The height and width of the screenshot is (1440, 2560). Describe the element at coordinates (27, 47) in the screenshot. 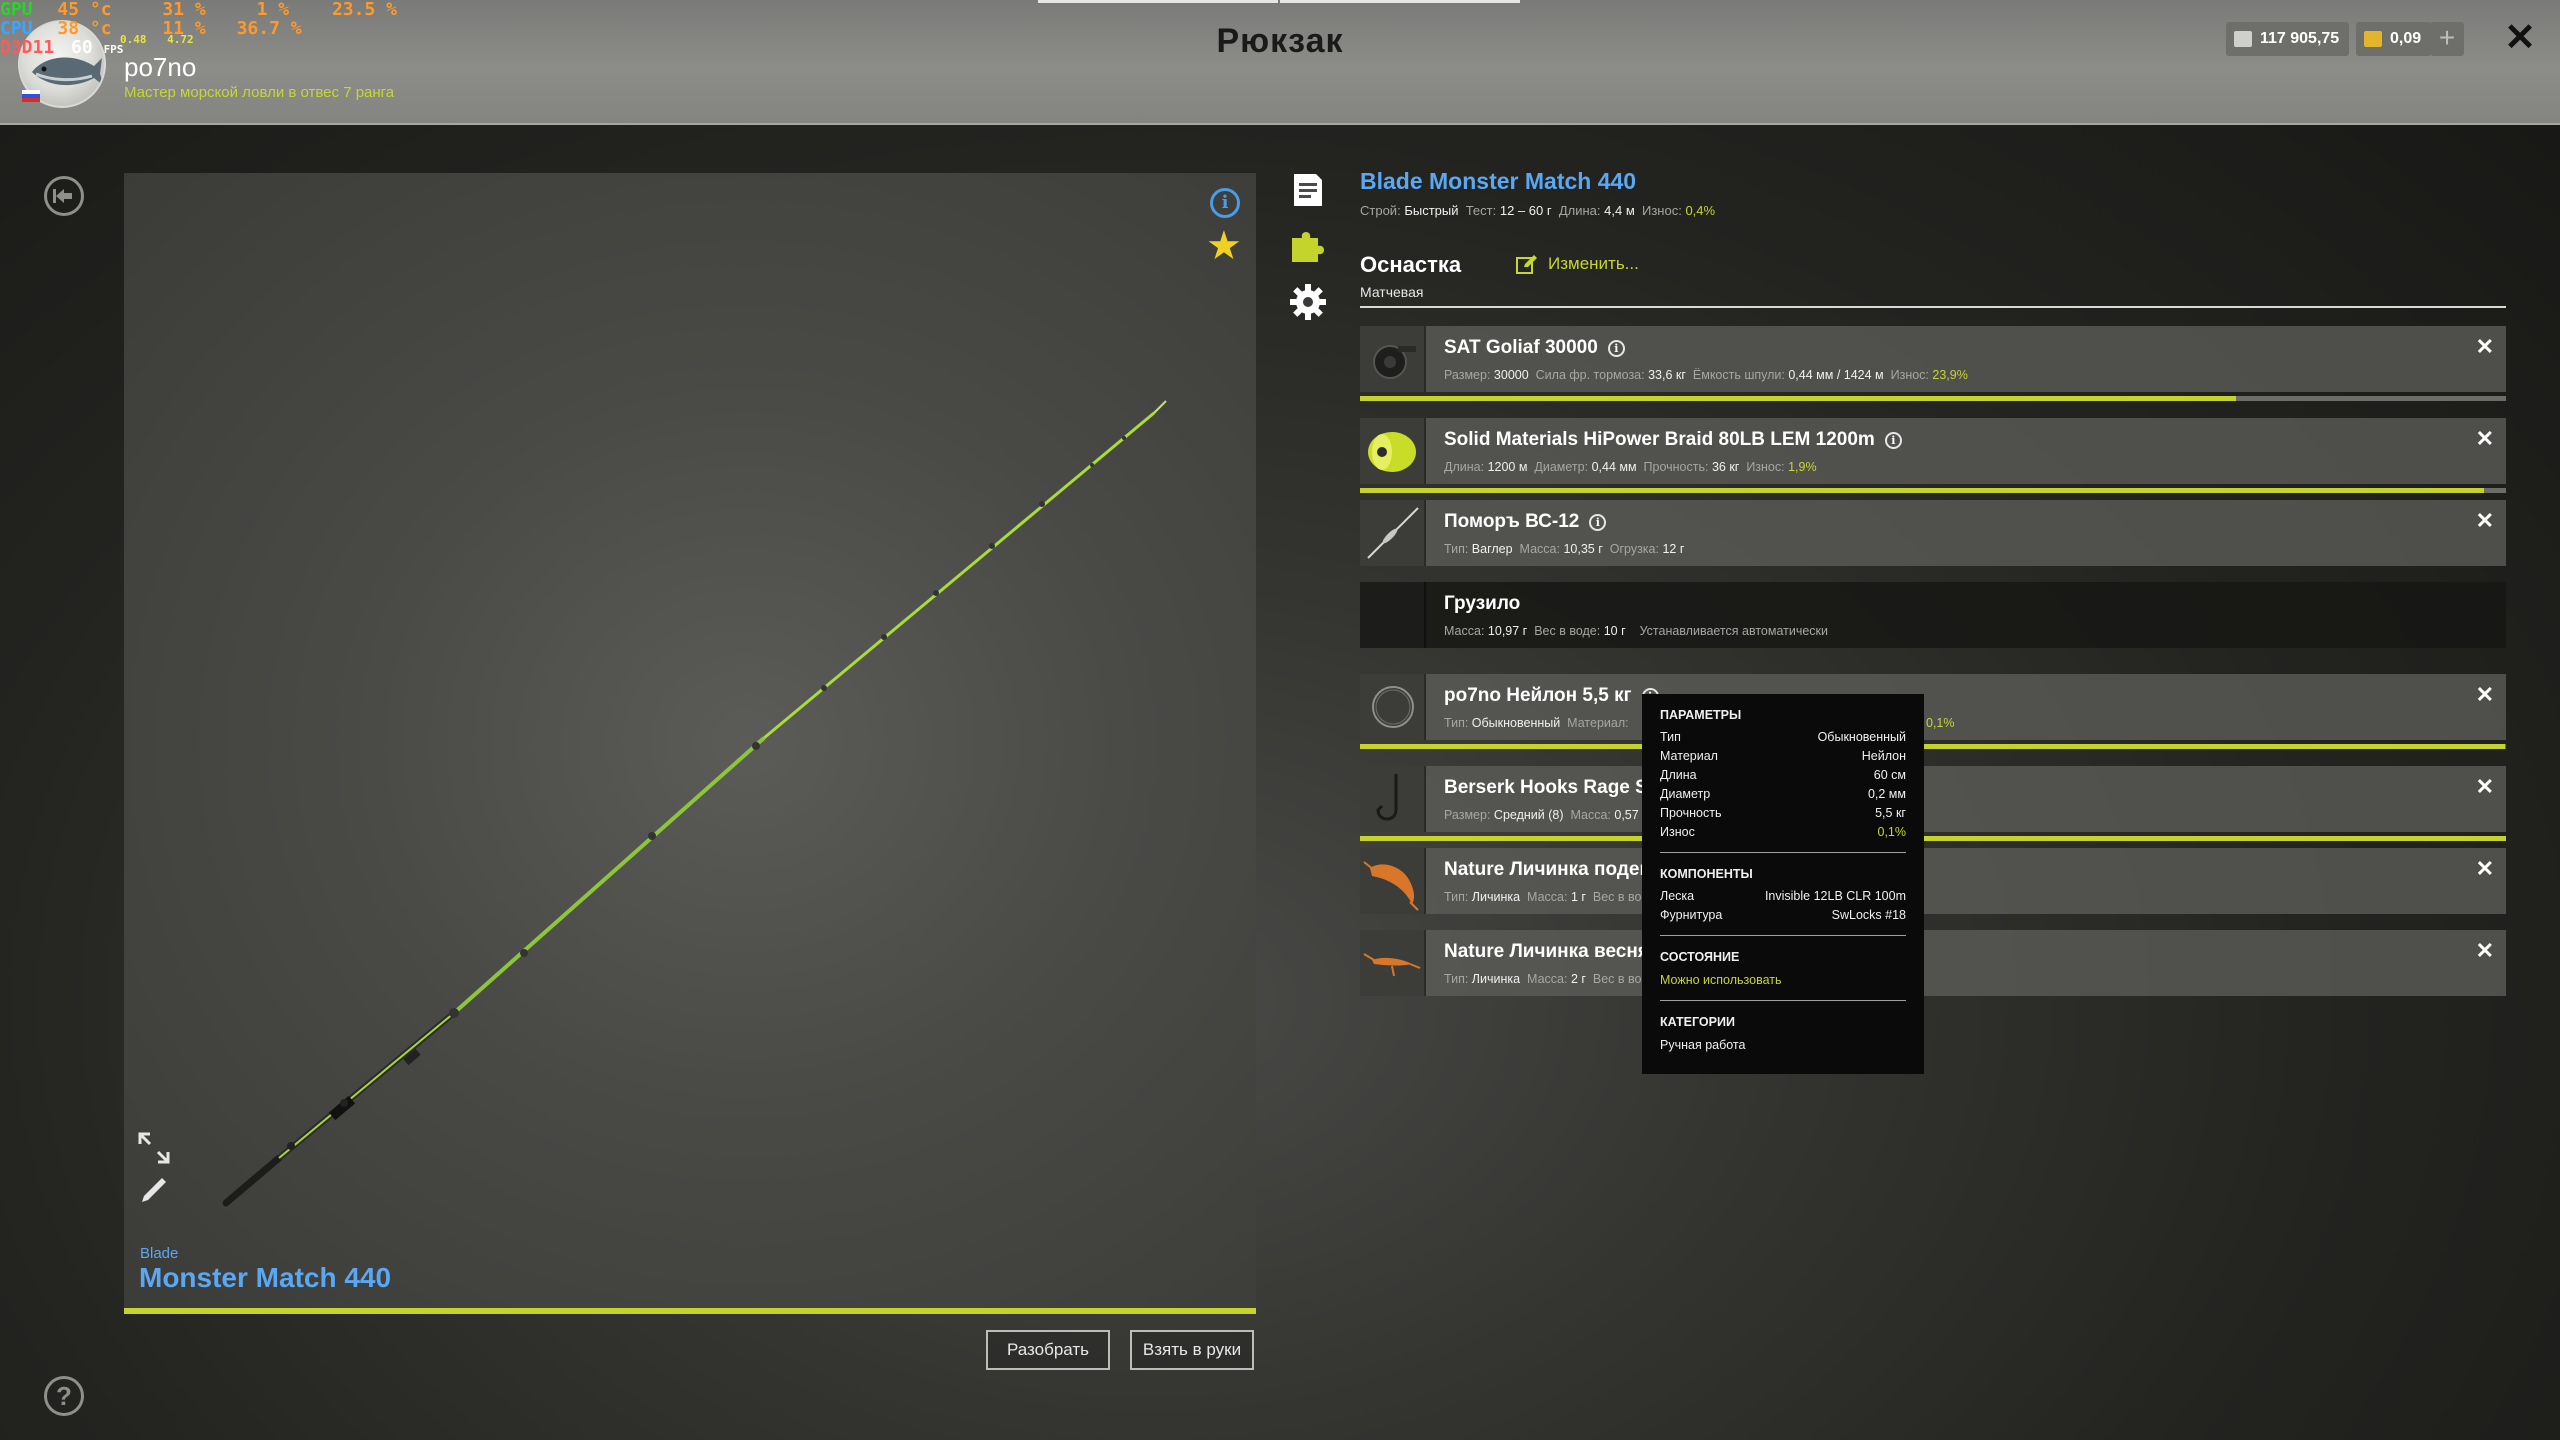

I see `d3d-label: D3D11` at that location.